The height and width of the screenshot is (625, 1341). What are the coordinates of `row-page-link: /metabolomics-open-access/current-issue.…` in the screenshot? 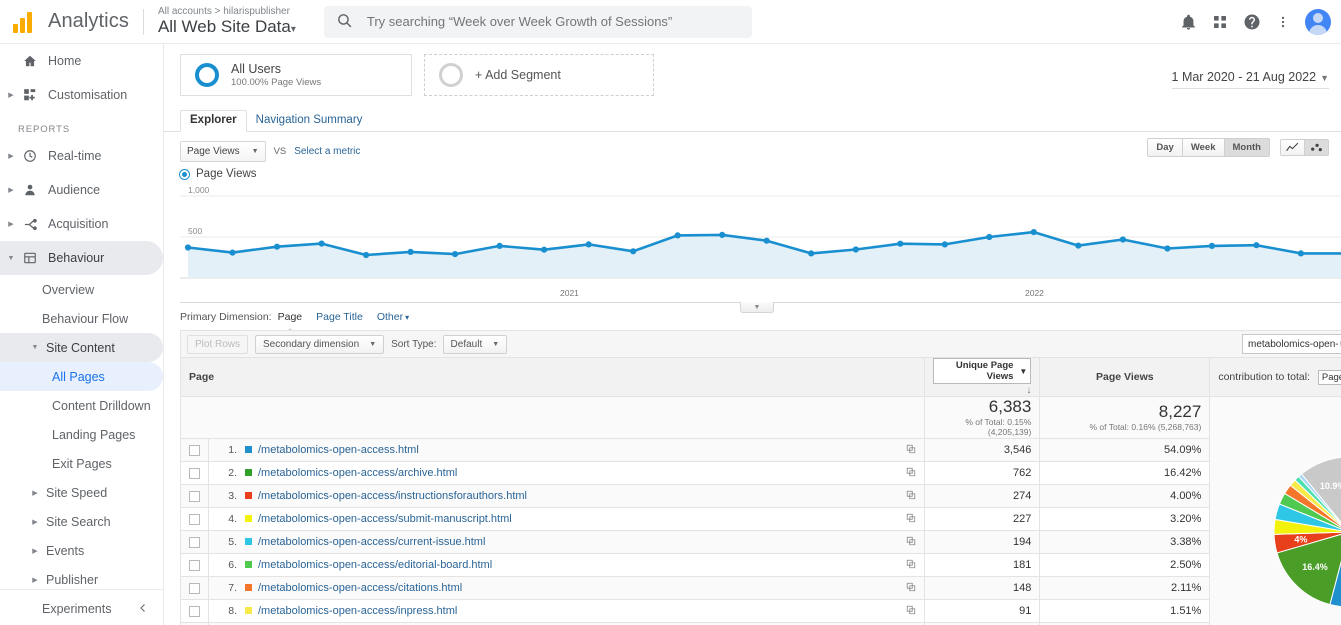 It's located at (371, 542).